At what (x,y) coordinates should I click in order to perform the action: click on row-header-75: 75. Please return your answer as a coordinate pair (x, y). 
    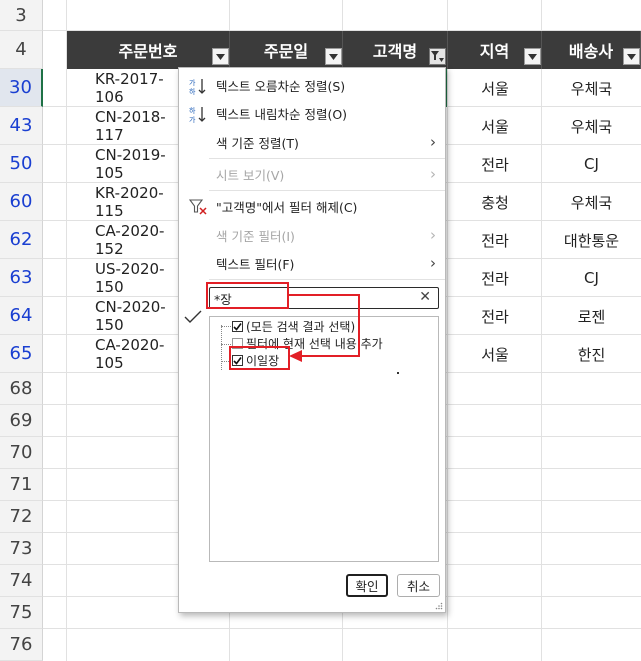
    Looking at the image, I should click on (21, 613).